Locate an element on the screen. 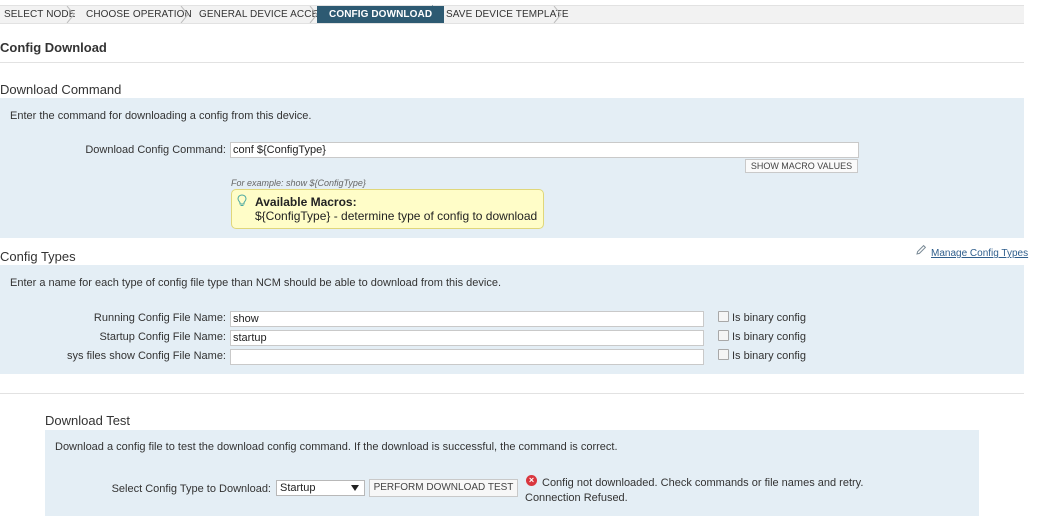 The width and height of the screenshot is (1046, 521). running-binary-checkbox is located at coordinates (723, 316).